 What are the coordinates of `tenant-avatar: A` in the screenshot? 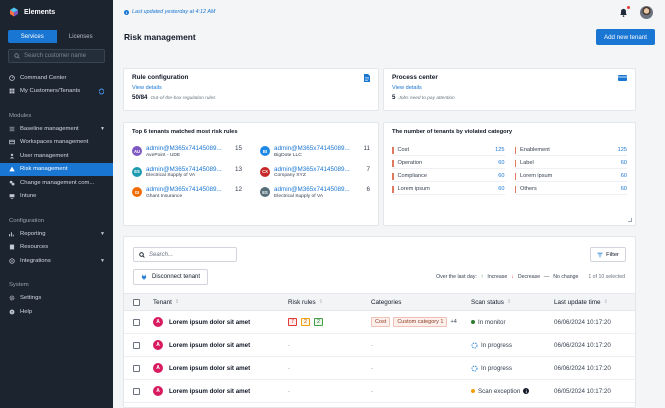 It's located at (158, 345).